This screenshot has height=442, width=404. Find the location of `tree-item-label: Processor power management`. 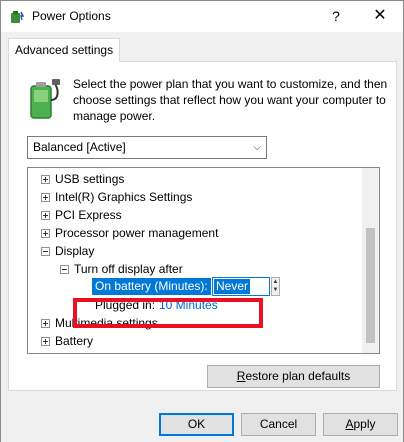

tree-item-label: Processor power management is located at coordinates (137, 233).